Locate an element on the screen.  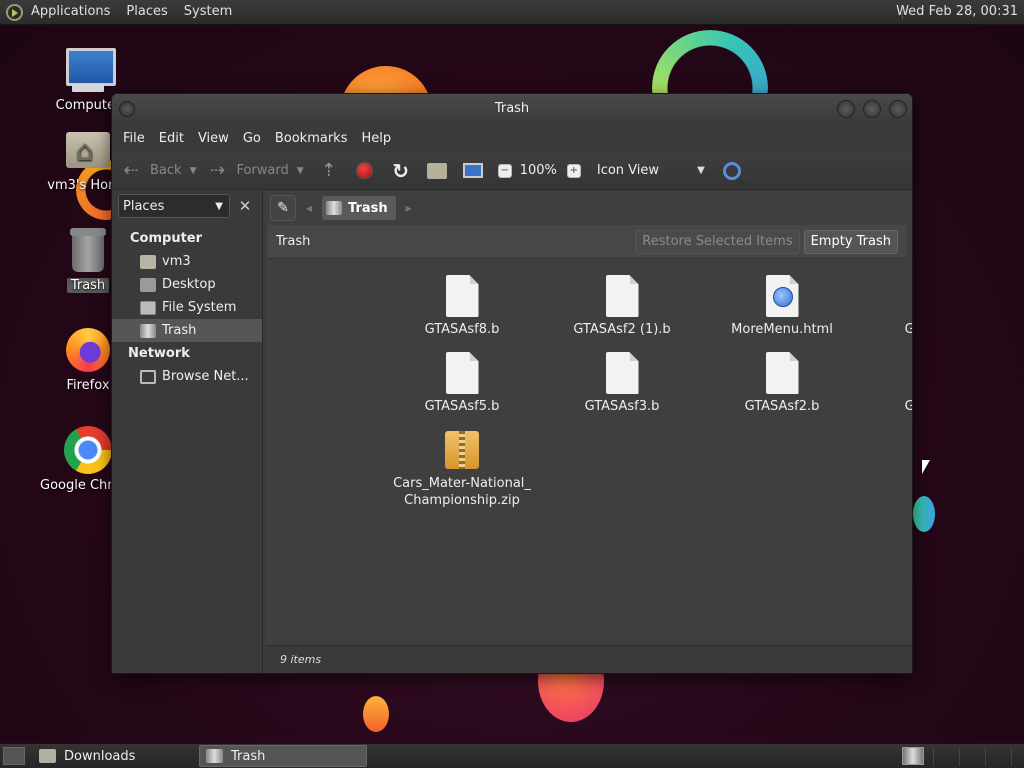
trash-info-bar: Trash Restore Selected Items Empty Trash is located at coordinates (587, 242).